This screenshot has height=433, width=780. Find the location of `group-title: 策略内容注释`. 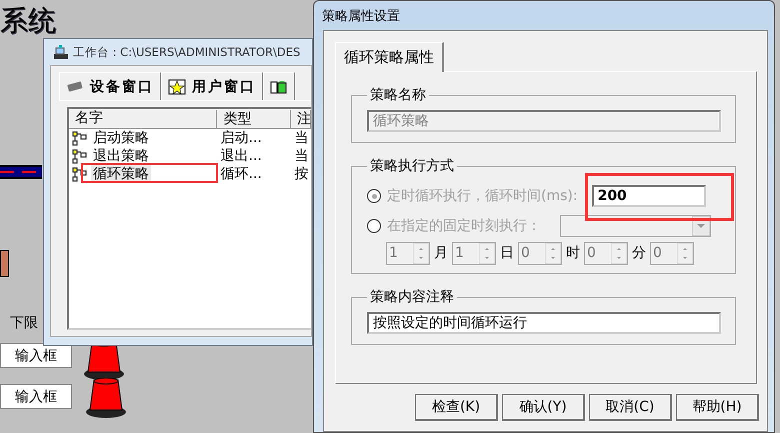

group-title: 策略内容注释 is located at coordinates (412, 297).